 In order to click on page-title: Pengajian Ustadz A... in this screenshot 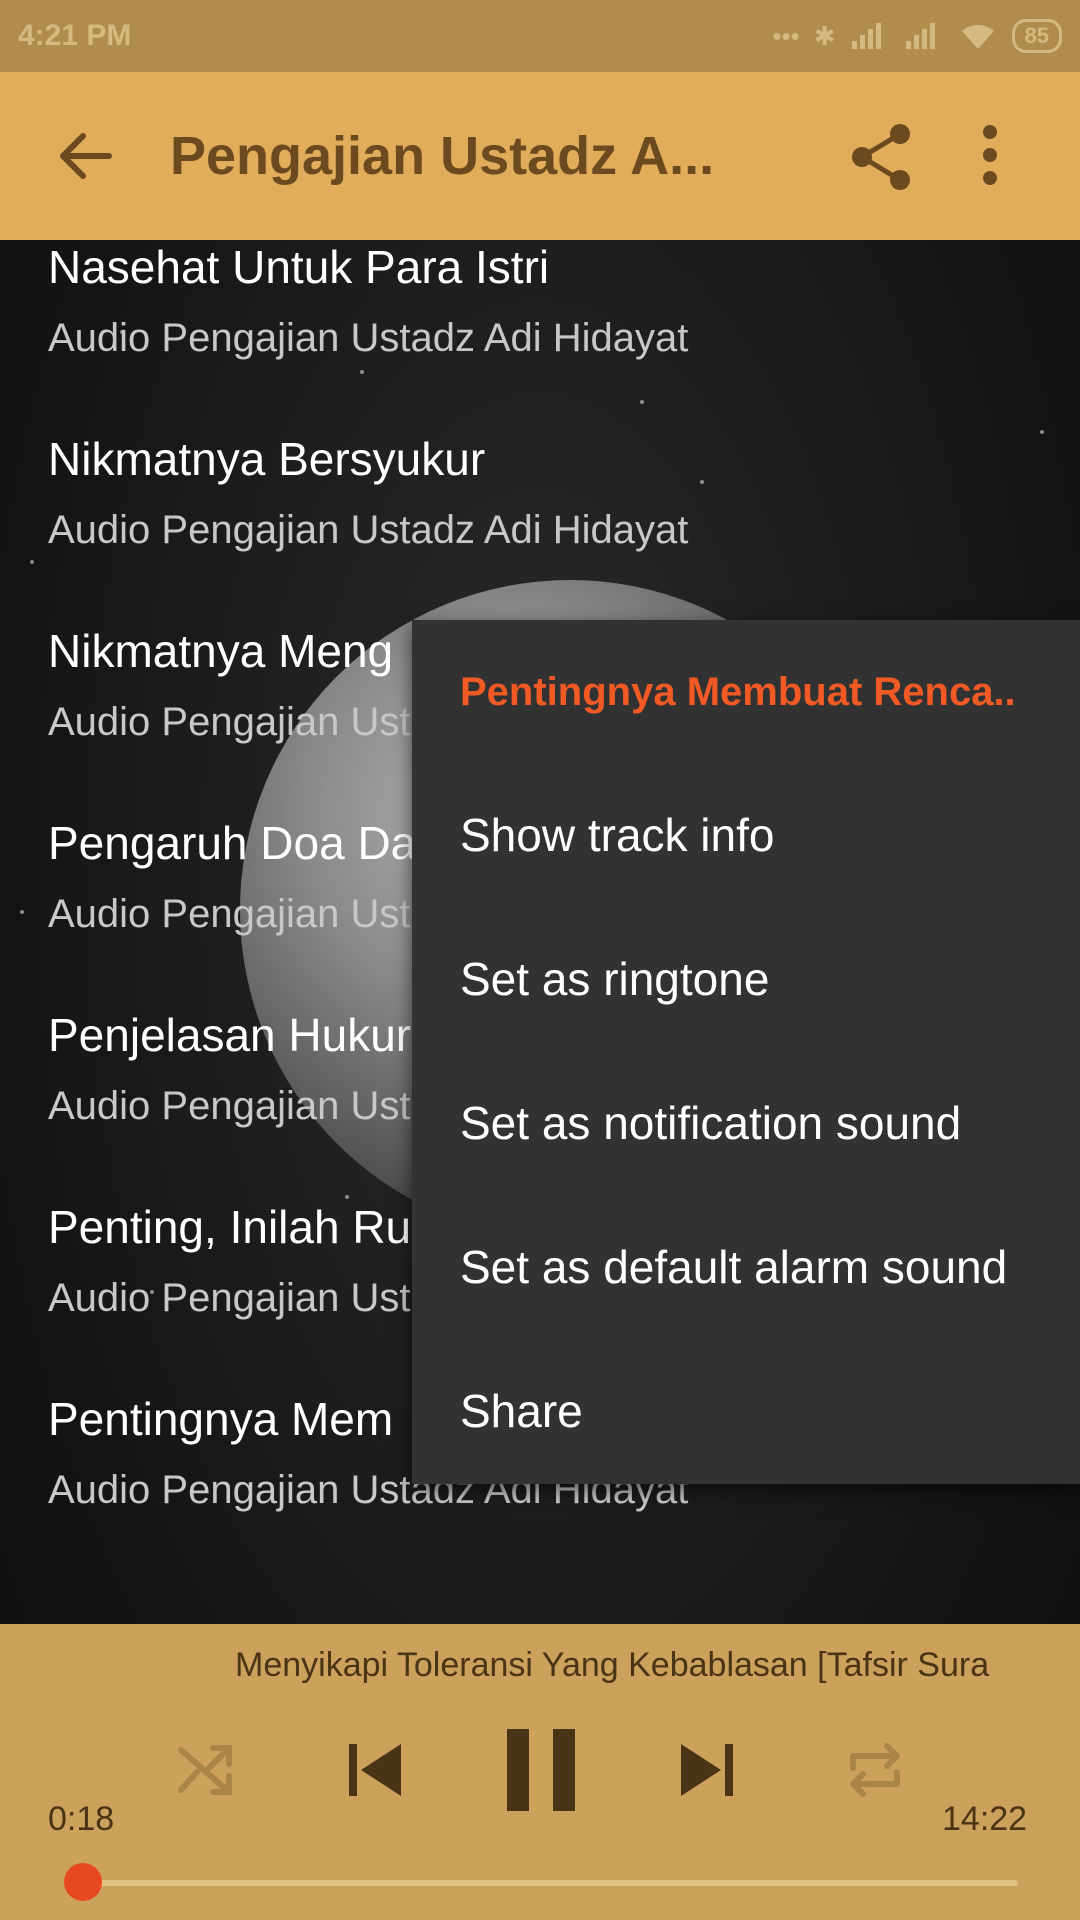, I will do `click(442, 156)`.